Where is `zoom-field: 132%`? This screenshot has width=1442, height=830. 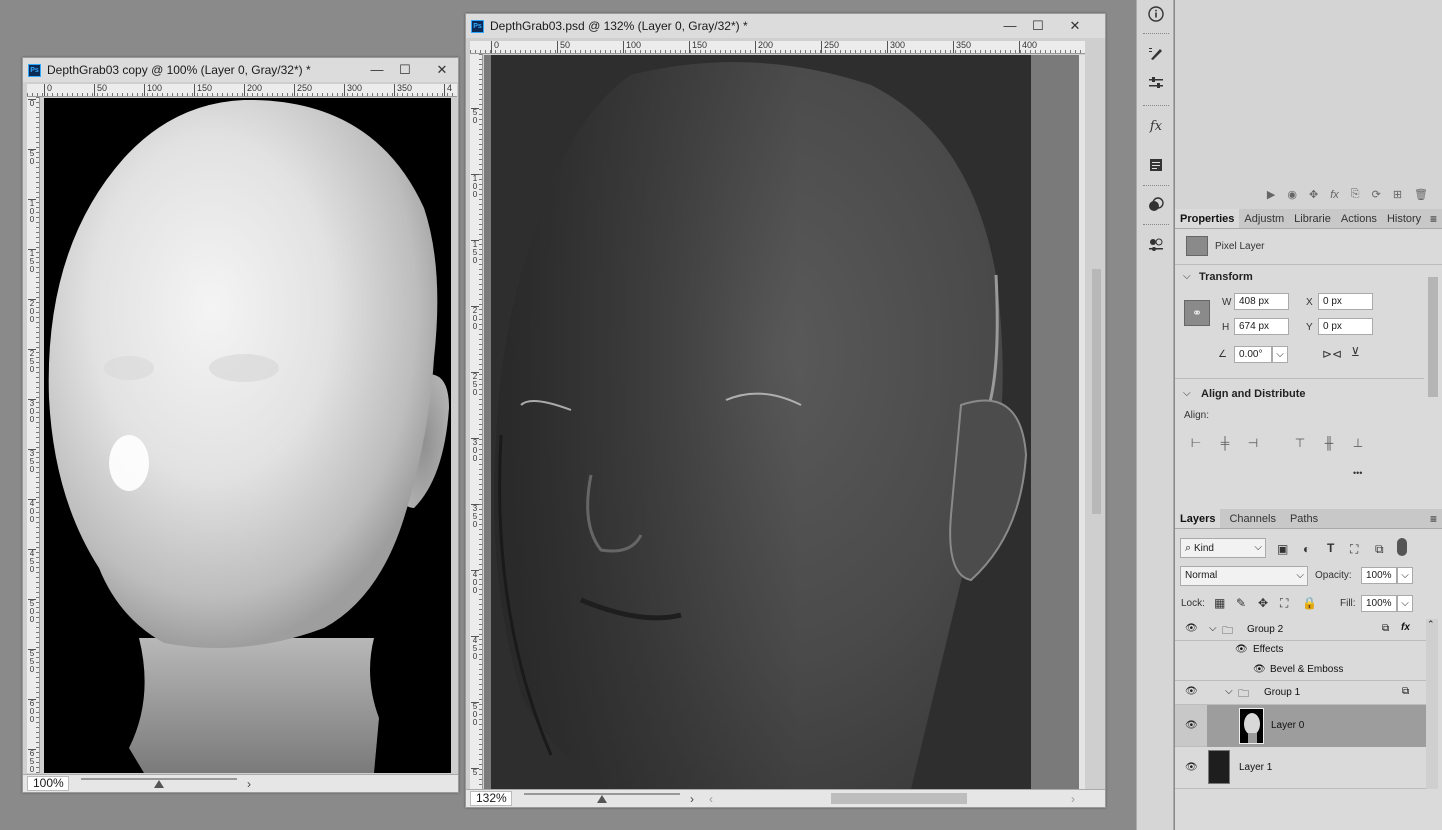
zoom-field: 132% is located at coordinates (491, 798).